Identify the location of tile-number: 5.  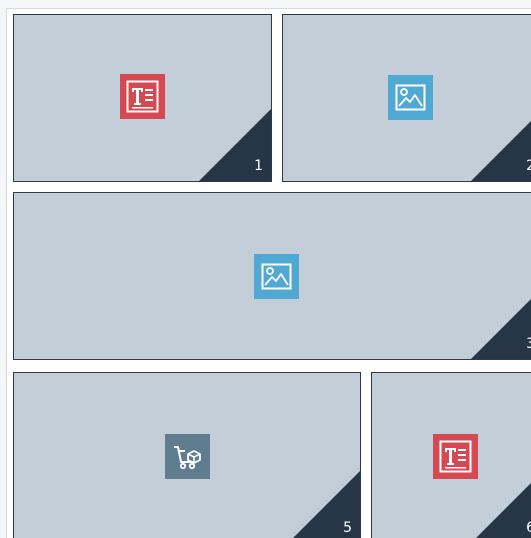
(347, 528).